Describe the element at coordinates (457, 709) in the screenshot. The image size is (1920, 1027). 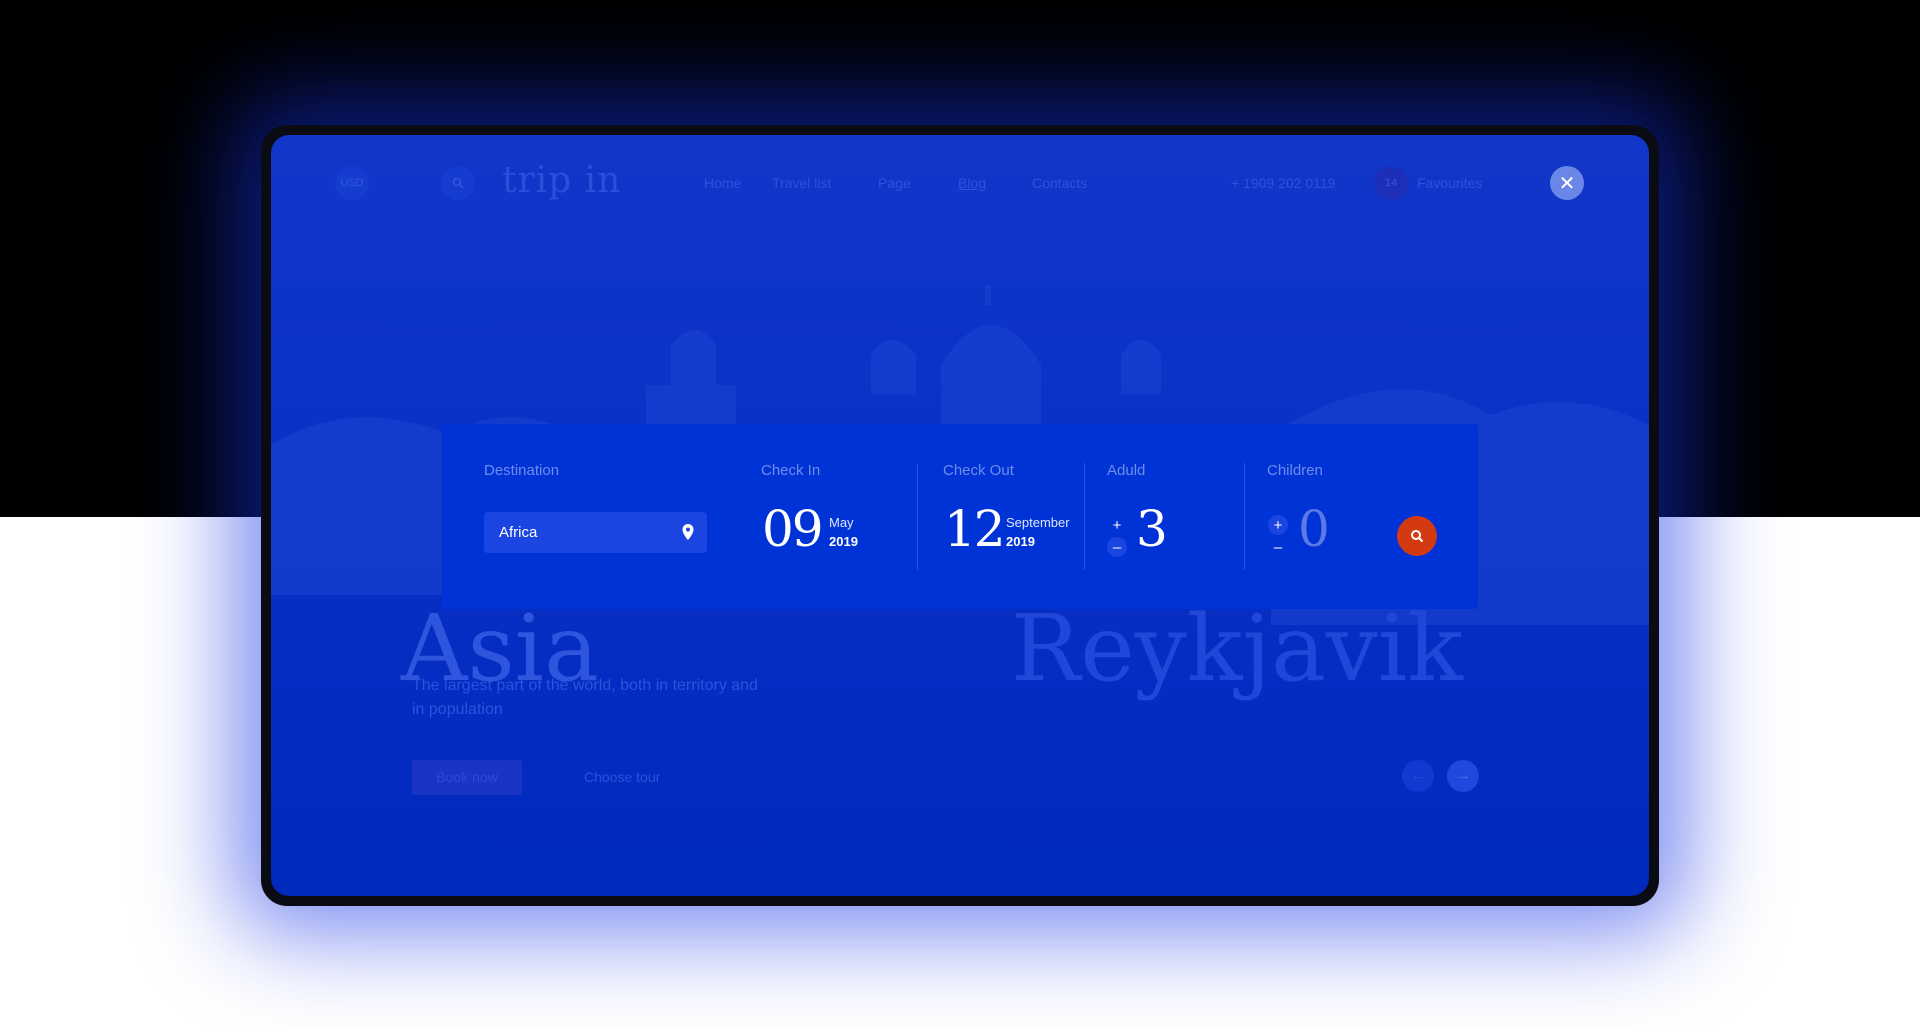
I see `hero-description-2: in population` at that location.